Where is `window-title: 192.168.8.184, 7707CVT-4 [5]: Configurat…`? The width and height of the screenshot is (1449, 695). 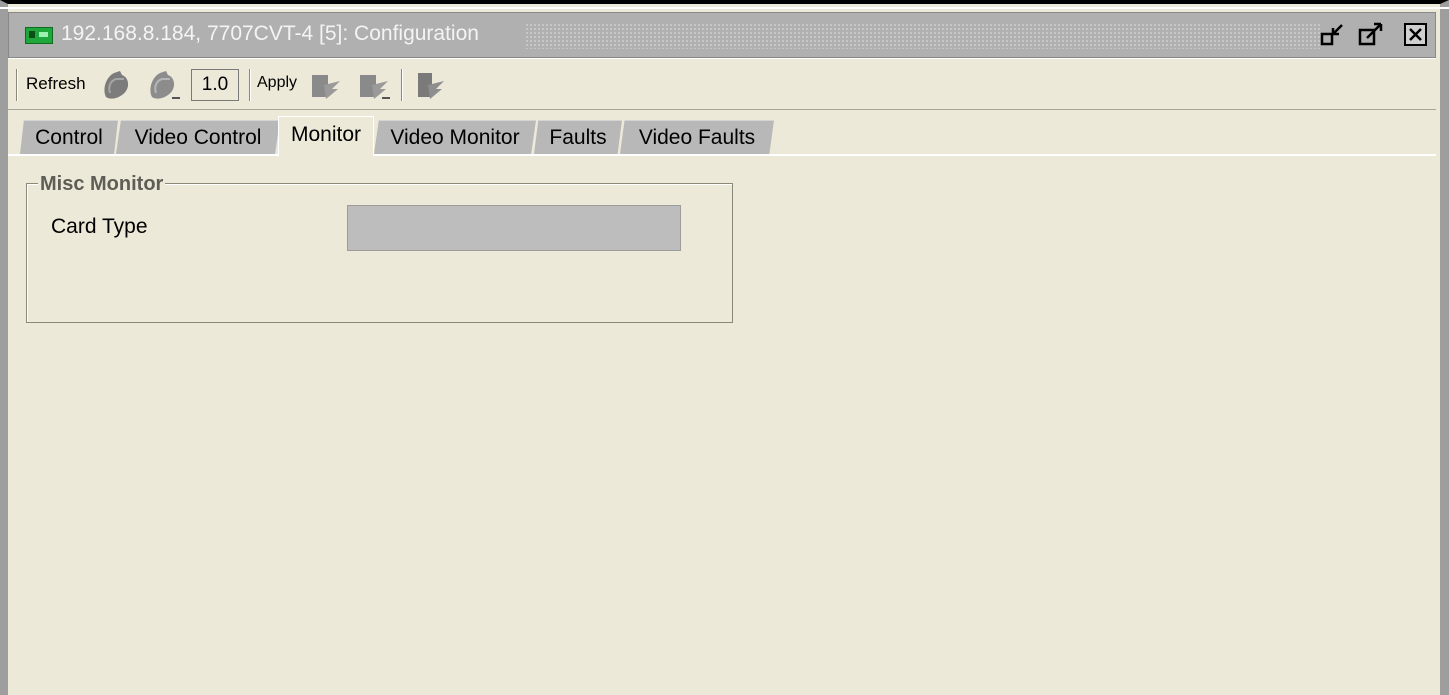 window-title: 192.168.8.184, 7707CVT-4 [5]: Configurat… is located at coordinates (270, 33).